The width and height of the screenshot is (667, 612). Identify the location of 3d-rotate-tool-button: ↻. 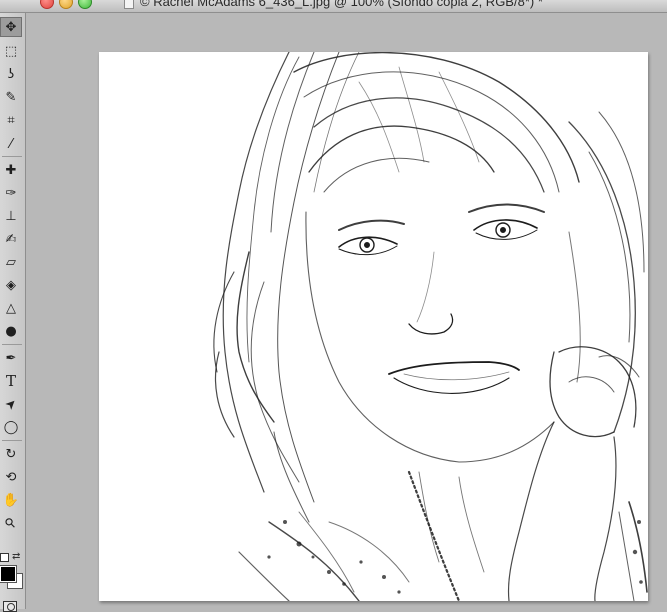
(11, 454).